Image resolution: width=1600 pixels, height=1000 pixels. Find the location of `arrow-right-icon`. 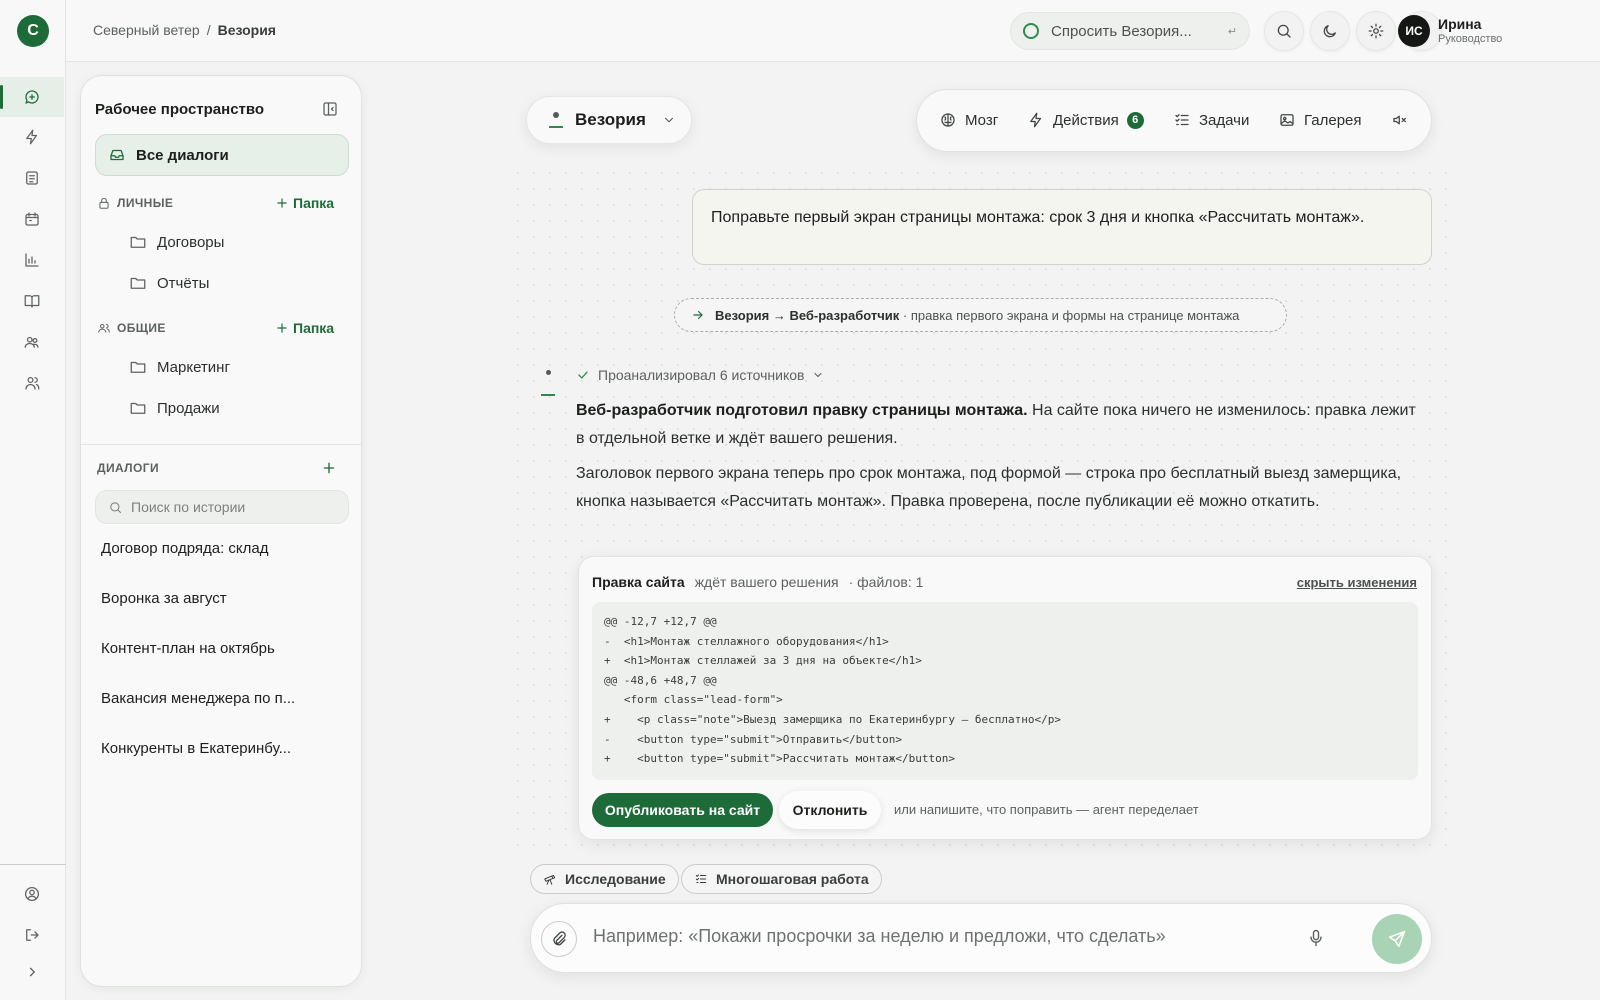

arrow-right-icon is located at coordinates (698, 315).